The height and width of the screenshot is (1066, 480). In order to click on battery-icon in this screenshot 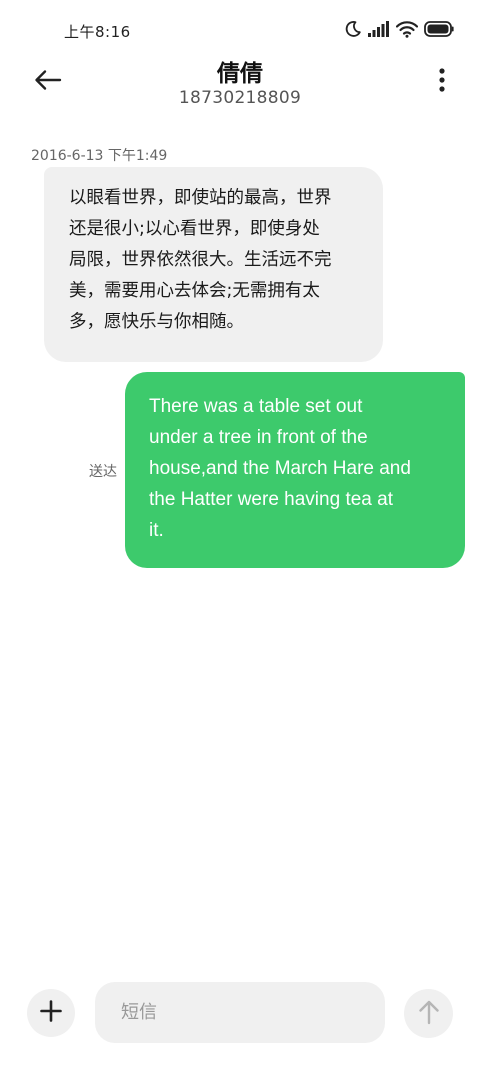, I will do `click(439, 29)`.